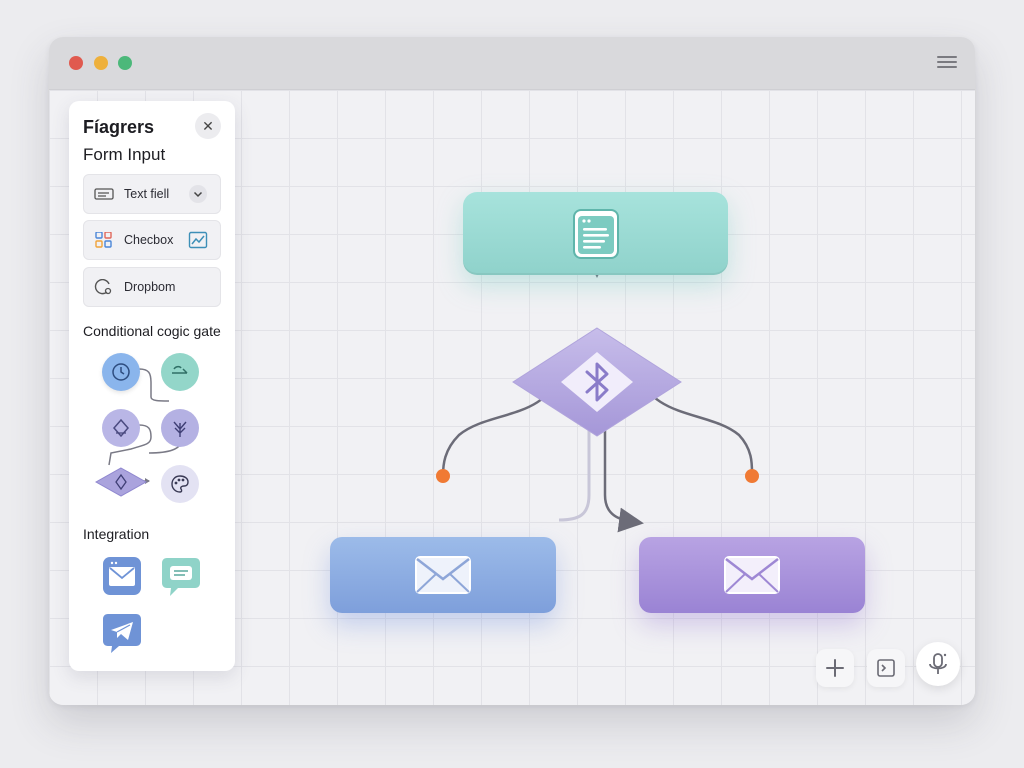 The width and height of the screenshot is (1024, 768). I want to click on logic-diamond-icon, so click(121, 482).